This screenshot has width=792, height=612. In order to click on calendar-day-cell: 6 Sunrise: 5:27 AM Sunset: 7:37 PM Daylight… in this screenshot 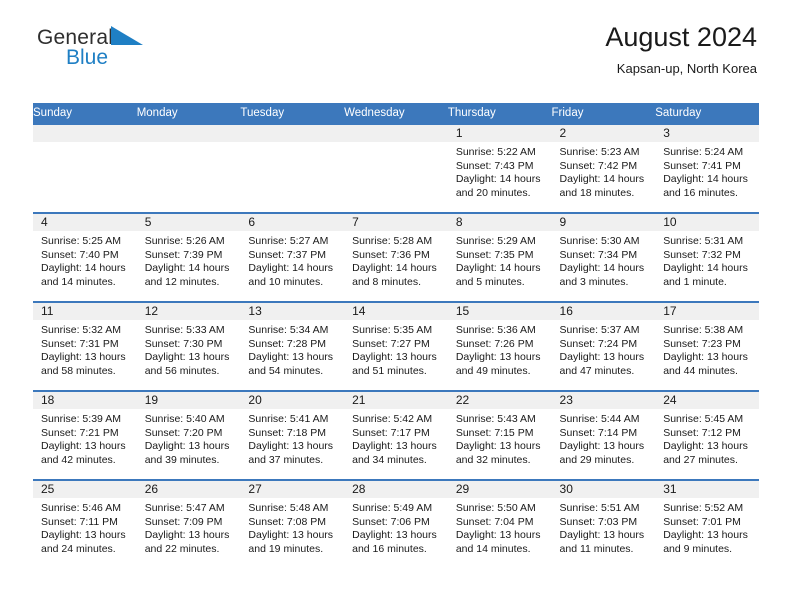, I will do `click(292, 257)`.